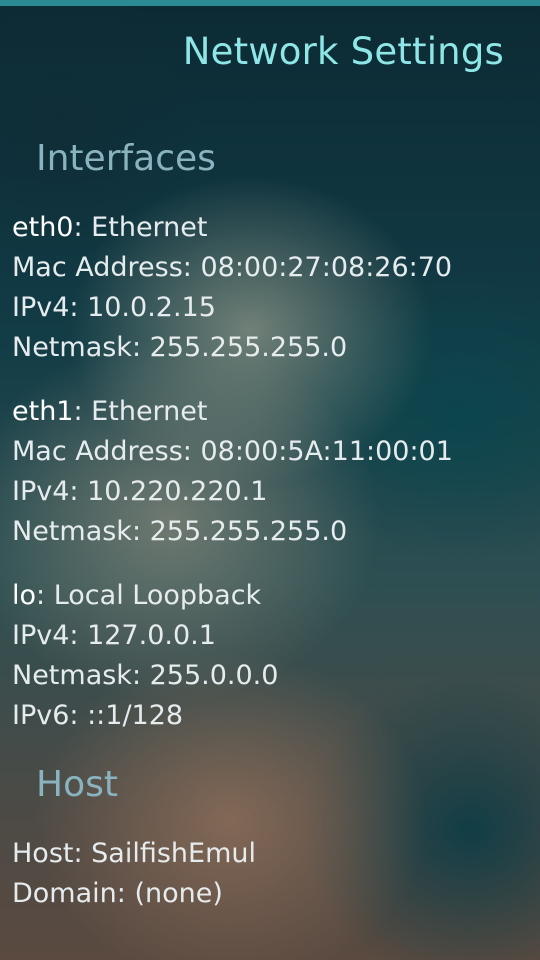 This screenshot has width=540, height=960. I want to click on interface-title-lo: lo: Local Loopback, so click(136, 596).